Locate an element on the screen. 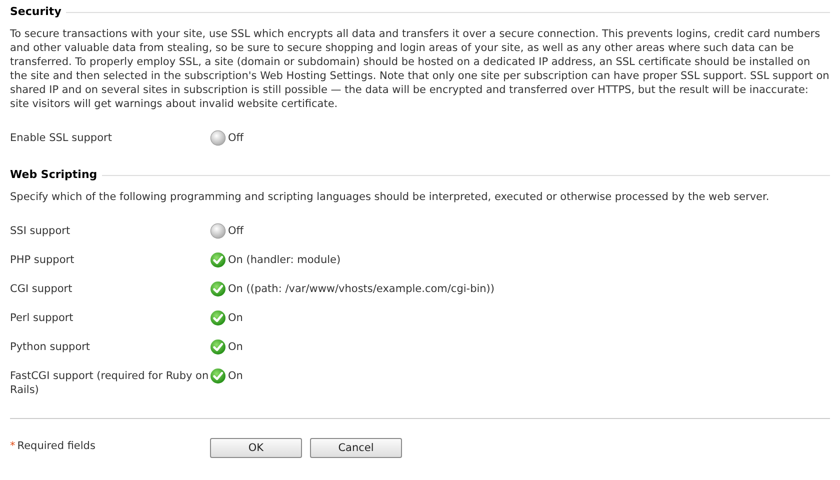 The height and width of the screenshot is (480, 840). setting-label: PHP support is located at coordinates (43, 260).